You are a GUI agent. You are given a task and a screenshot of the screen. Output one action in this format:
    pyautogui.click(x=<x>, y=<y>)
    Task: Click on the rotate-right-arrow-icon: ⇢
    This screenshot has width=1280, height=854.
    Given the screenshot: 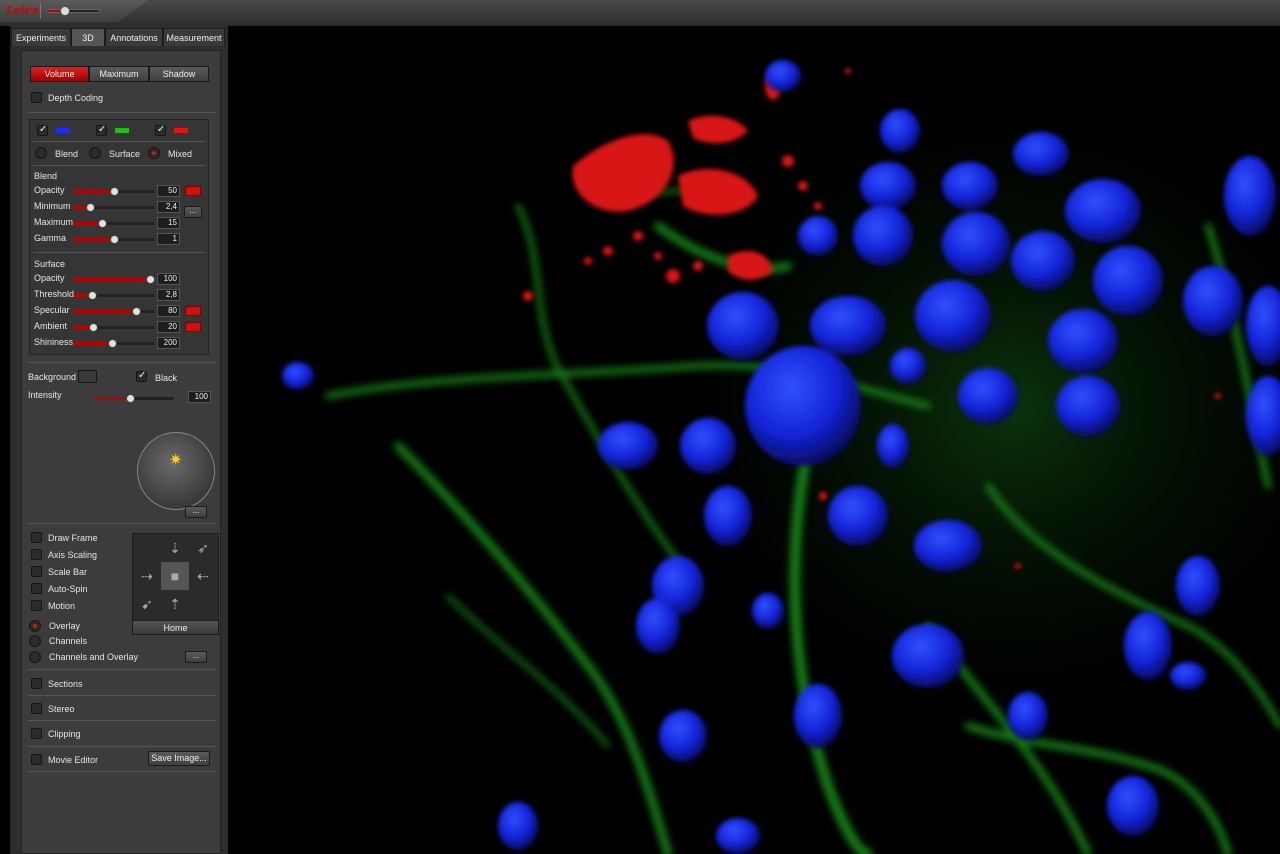 What is the action you would take?
    pyautogui.click(x=147, y=576)
    